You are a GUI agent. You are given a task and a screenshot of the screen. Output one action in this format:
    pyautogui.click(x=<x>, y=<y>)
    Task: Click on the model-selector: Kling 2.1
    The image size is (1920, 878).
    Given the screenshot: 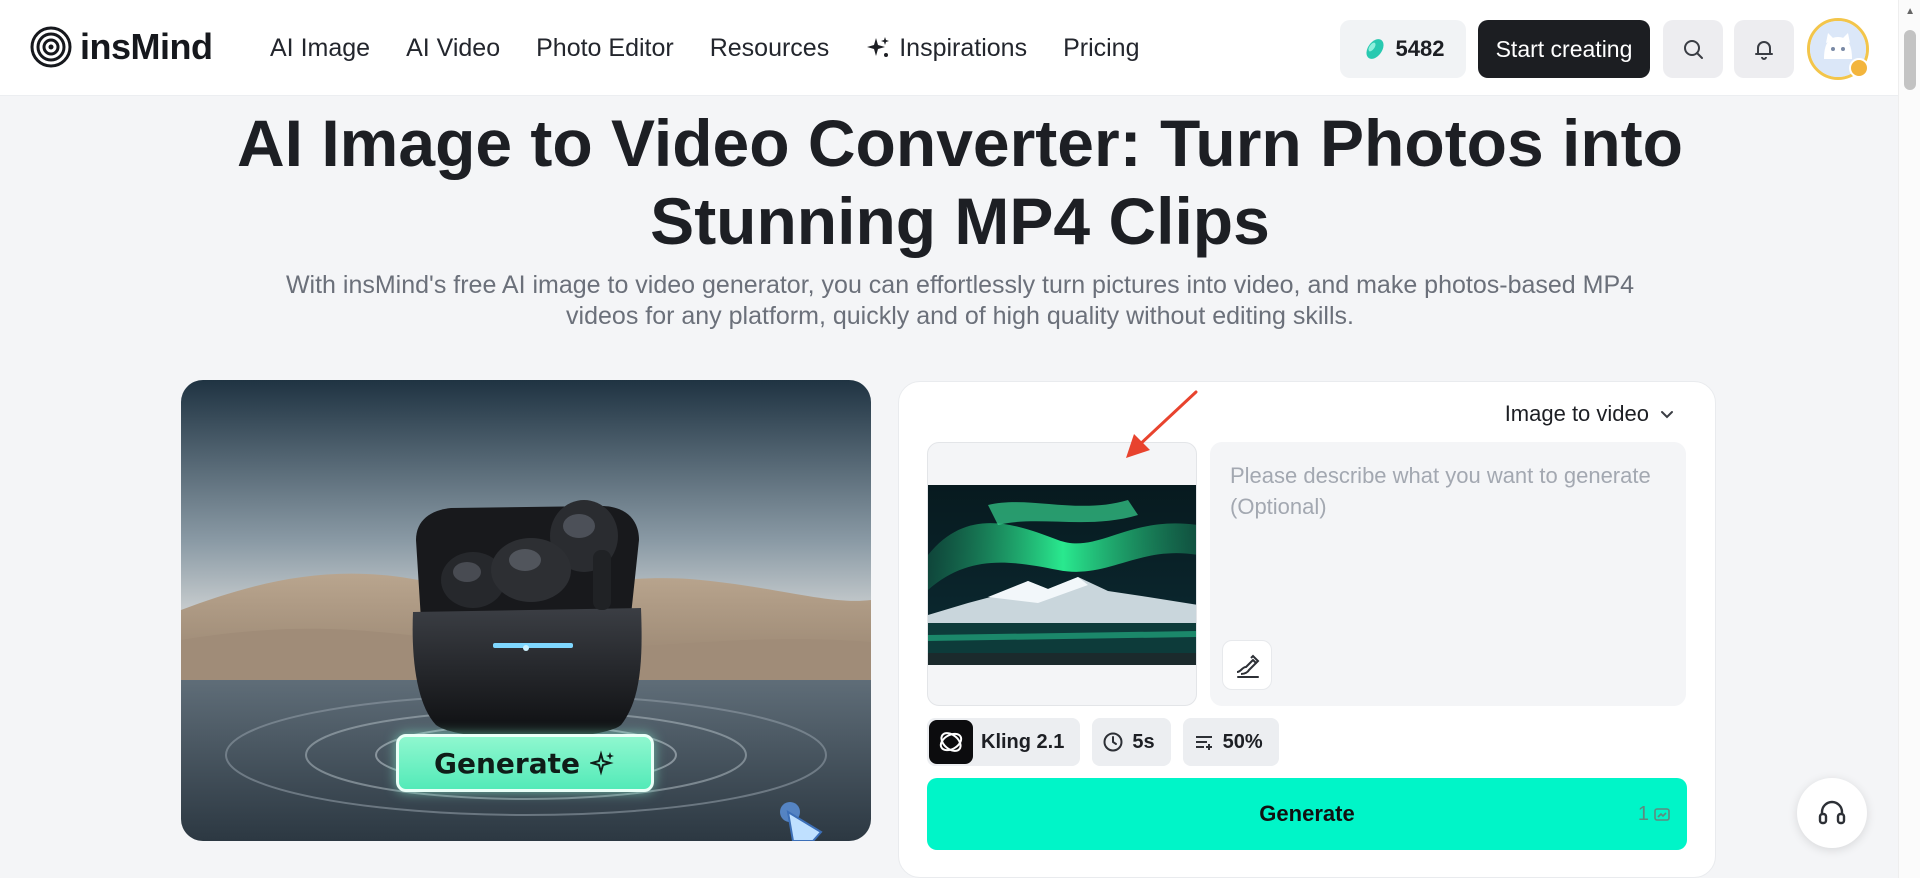 What is the action you would take?
    pyautogui.click(x=1004, y=742)
    